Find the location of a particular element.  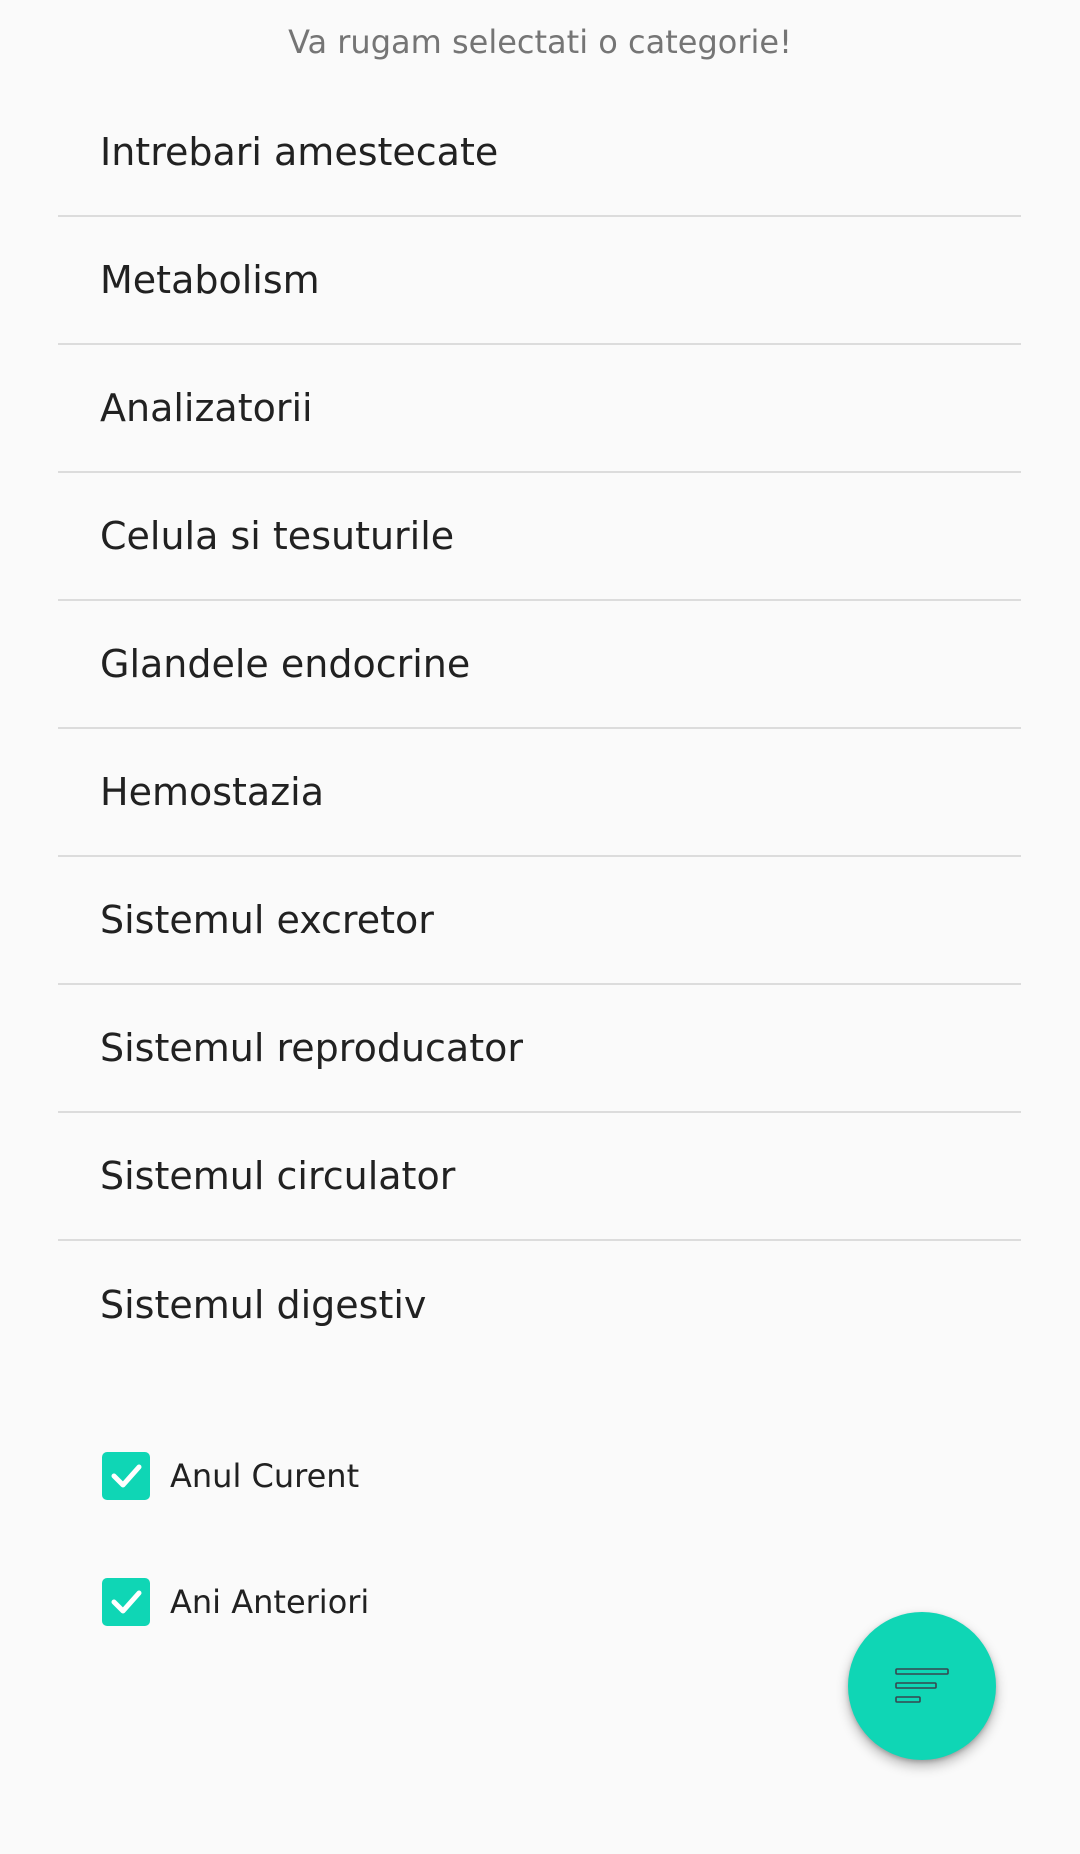

category-label: Sistemul digestiv is located at coordinates (263, 1305).